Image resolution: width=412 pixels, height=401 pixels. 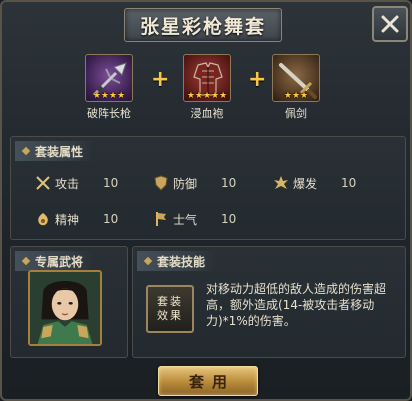 I want to click on attr-name: 爆发, so click(x=305, y=183).